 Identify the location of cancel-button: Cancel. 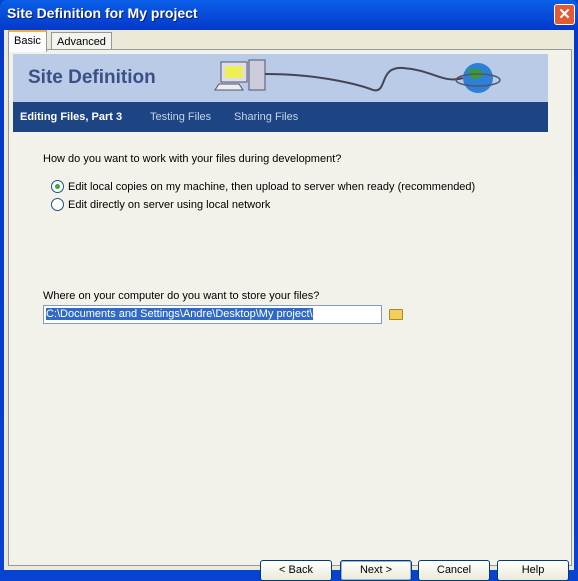
(454, 570).